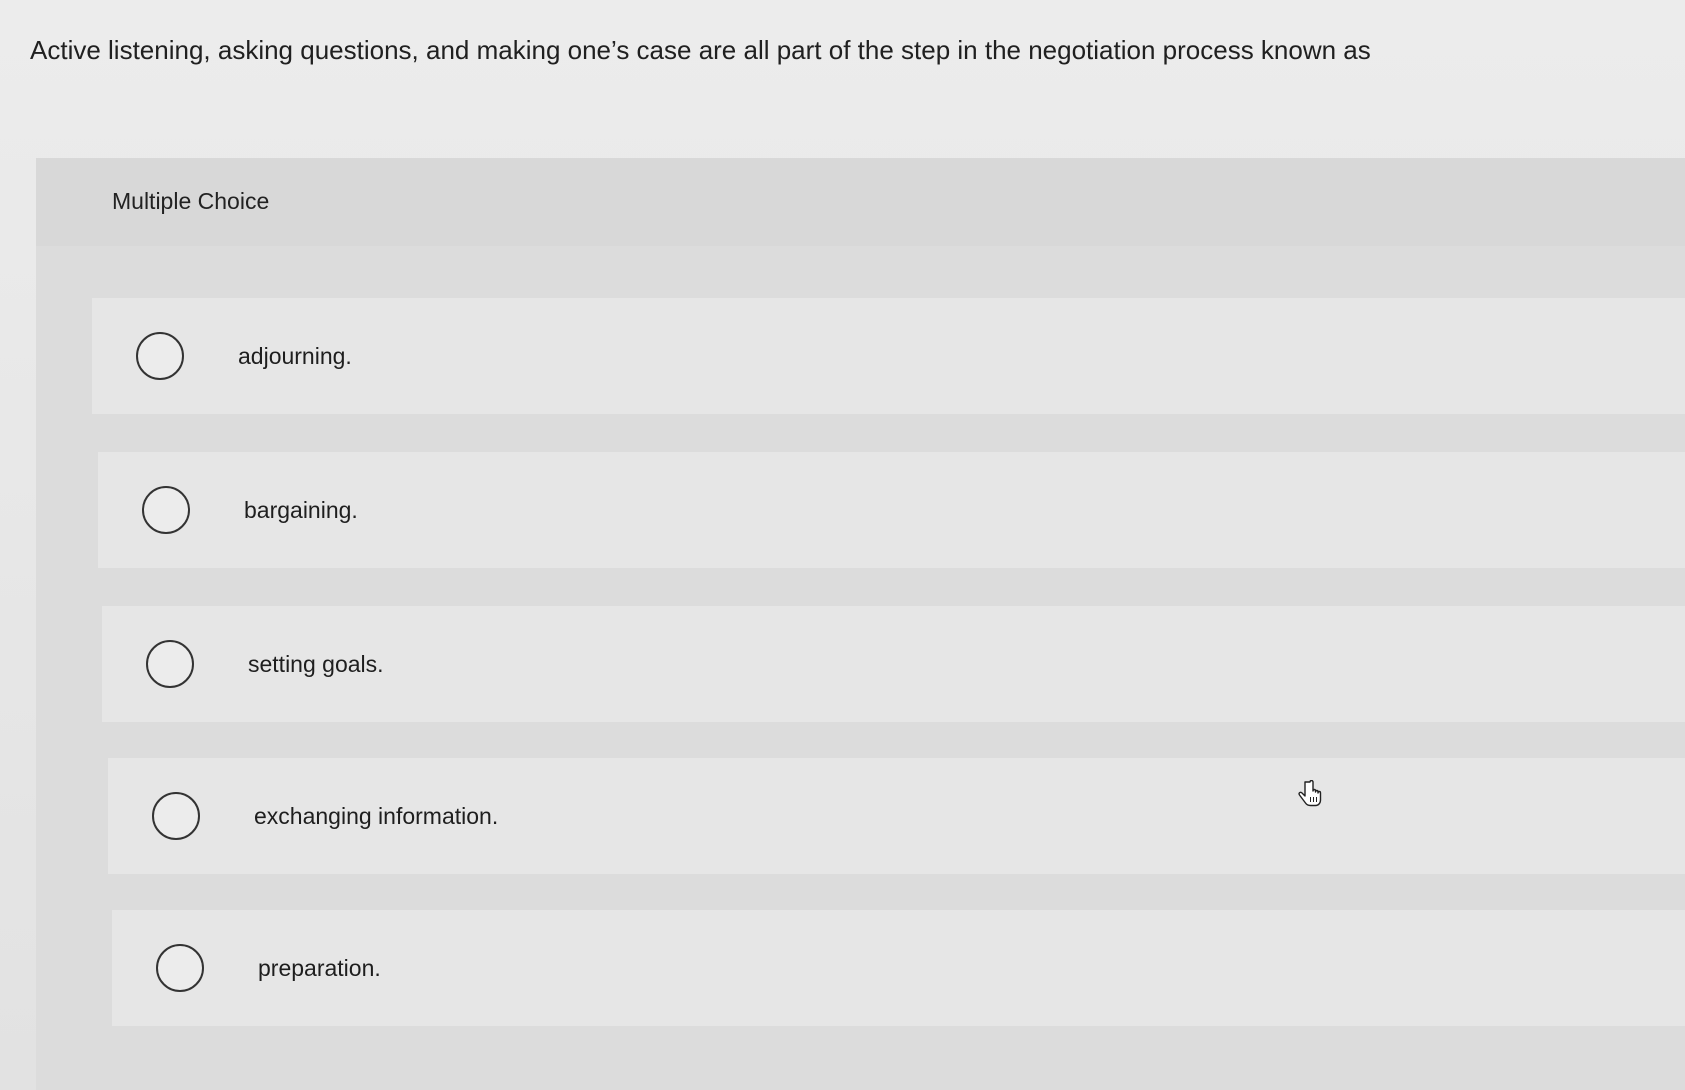 Image resolution: width=1685 pixels, height=1090 pixels. What do you see at coordinates (898, 968) in the screenshot?
I see `choice-preparation: preparation.` at bounding box center [898, 968].